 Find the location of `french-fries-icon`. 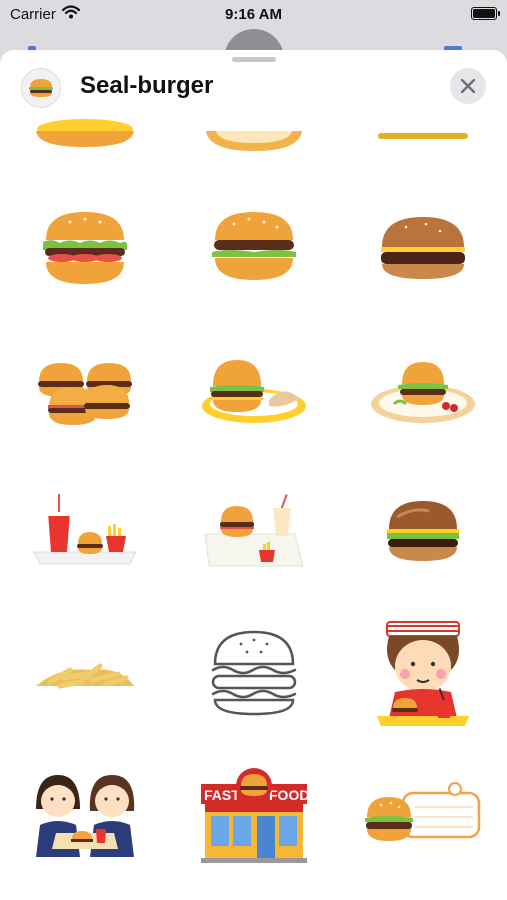

french-fries-icon is located at coordinates (84, 675).